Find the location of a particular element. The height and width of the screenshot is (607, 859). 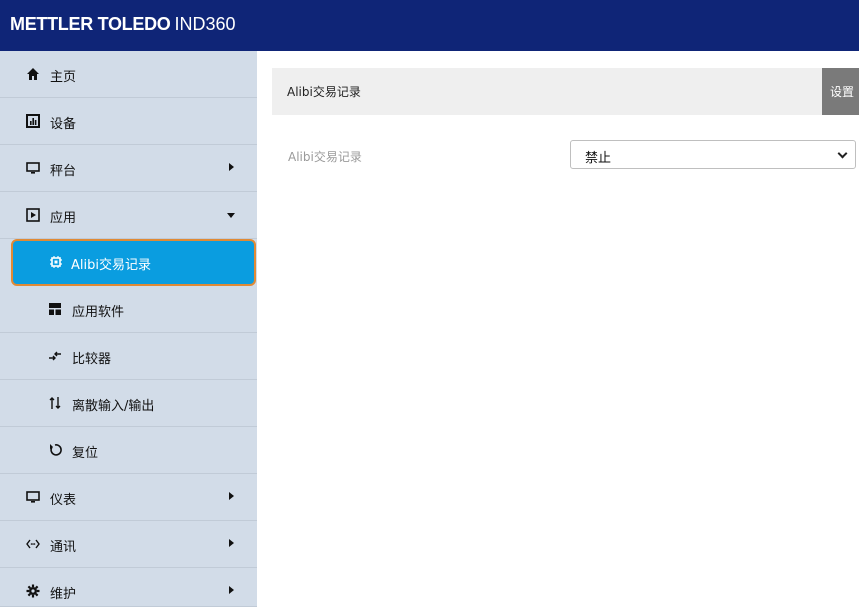

sidebar-item-label: 通讯 is located at coordinates (63, 547).